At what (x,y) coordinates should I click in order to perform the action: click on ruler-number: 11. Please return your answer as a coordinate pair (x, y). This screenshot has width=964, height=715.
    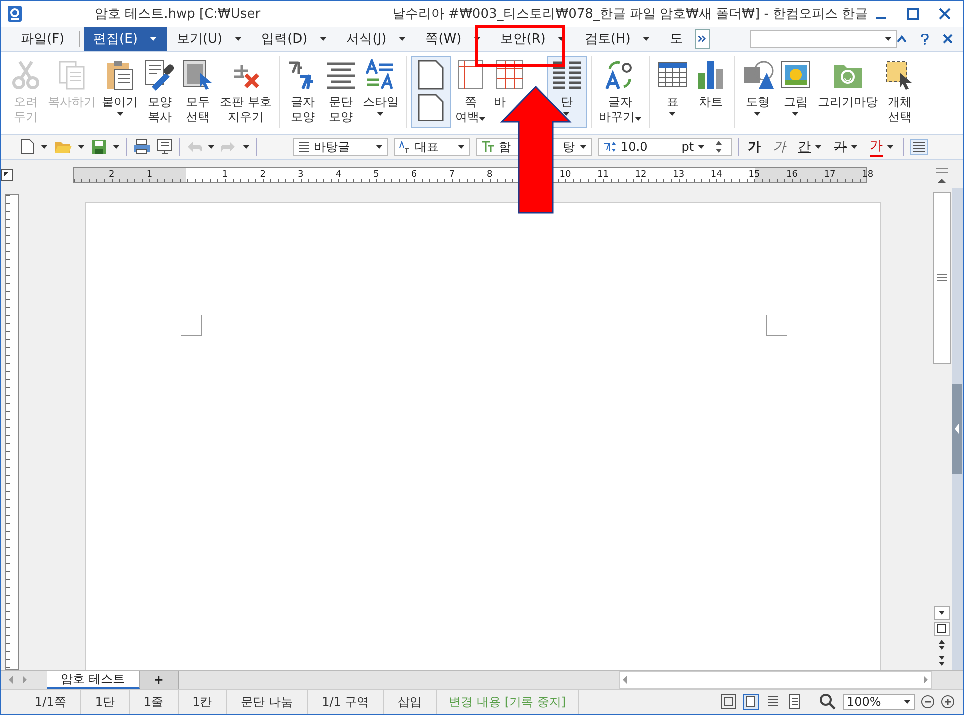
    Looking at the image, I should click on (603, 175).